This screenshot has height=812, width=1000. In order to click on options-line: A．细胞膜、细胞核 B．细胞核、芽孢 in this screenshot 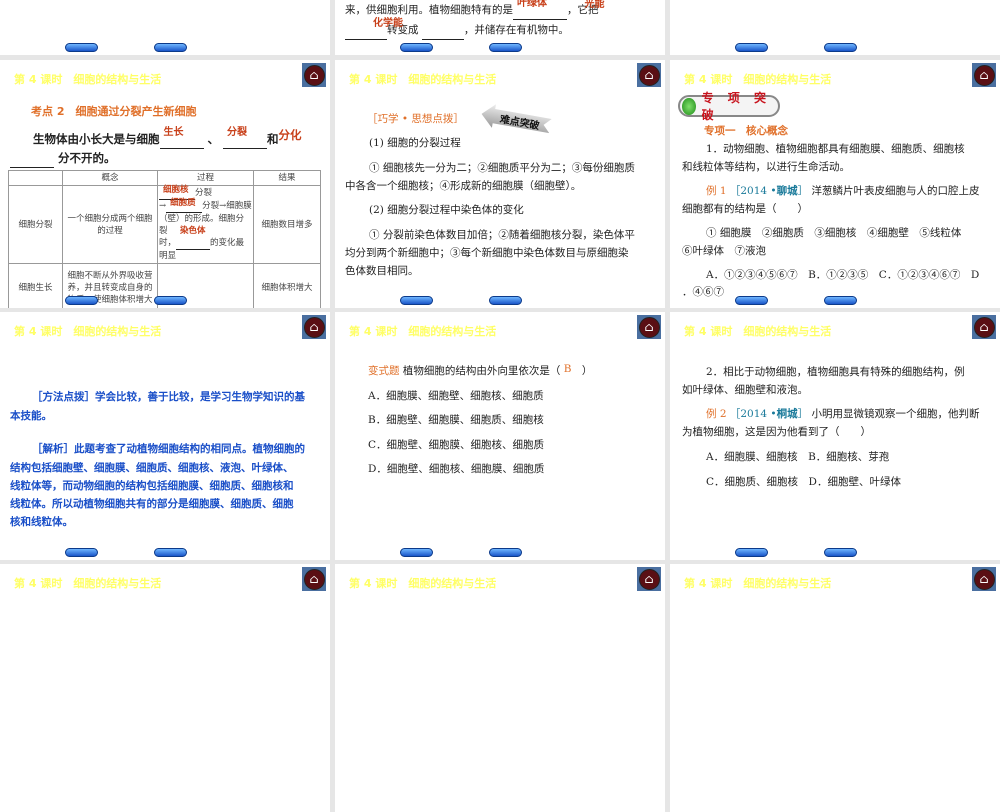, I will do `click(798, 457)`.